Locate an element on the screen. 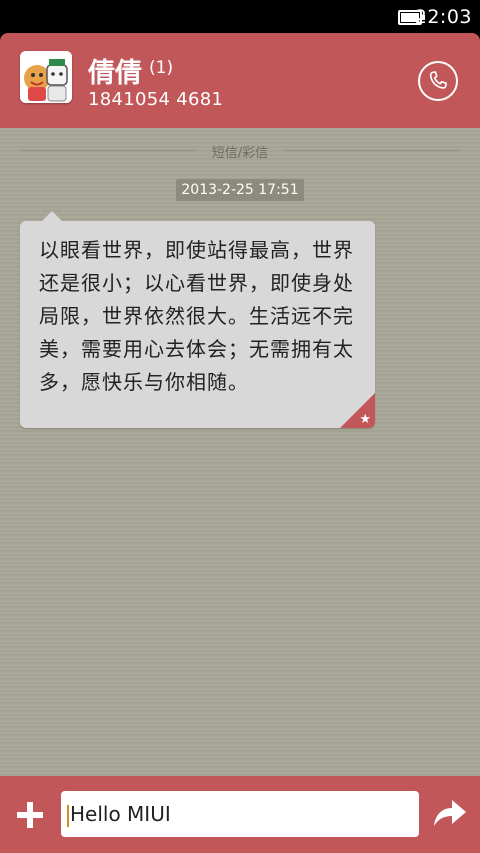 The height and width of the screenshot is (853, 480). unread-count-badge: (1) is located at coordinates (161, 68).